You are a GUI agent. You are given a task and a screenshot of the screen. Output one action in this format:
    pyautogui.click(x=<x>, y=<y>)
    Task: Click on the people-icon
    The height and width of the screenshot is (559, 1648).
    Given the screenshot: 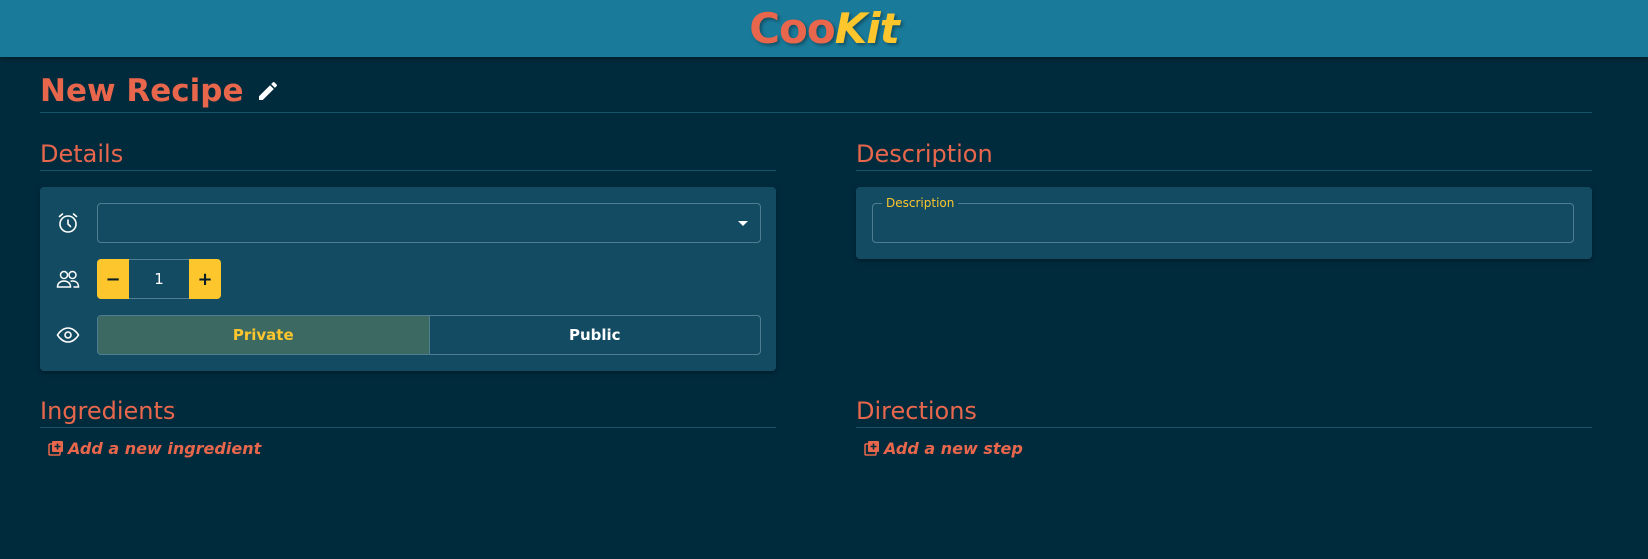 What is the action you would take?
    pyautogui.click(x=68, y=279)
    